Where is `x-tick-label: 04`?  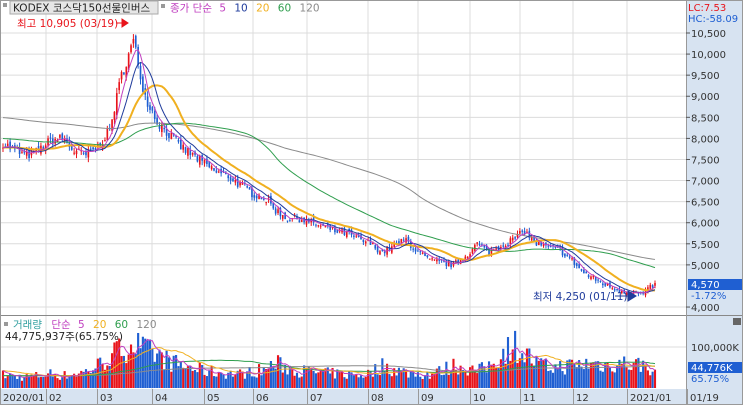 x-tick-label: 04 is located at coordinates (161, 398).